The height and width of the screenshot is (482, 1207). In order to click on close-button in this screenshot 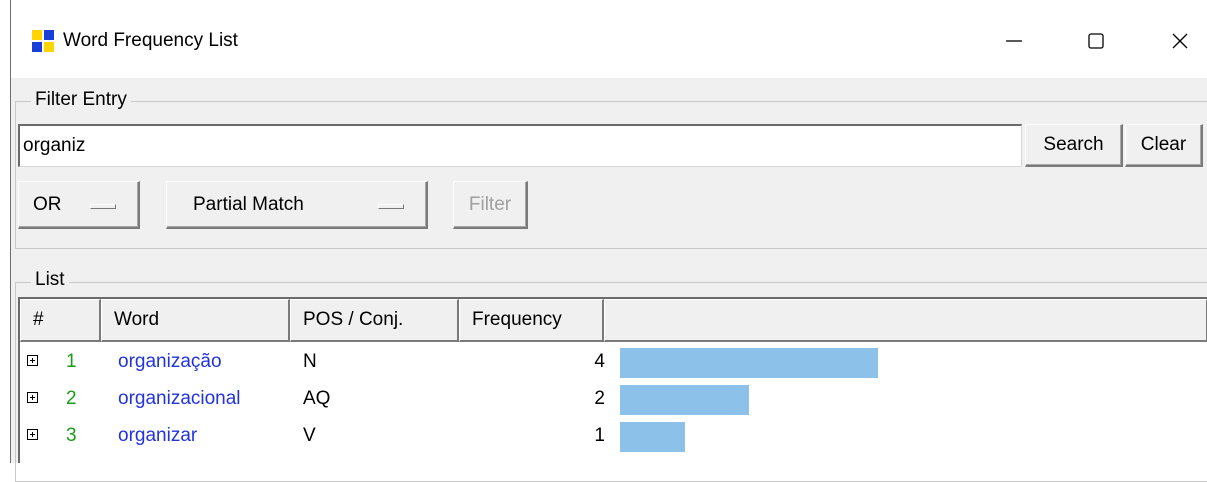, I will do `click(1180, 41)`.